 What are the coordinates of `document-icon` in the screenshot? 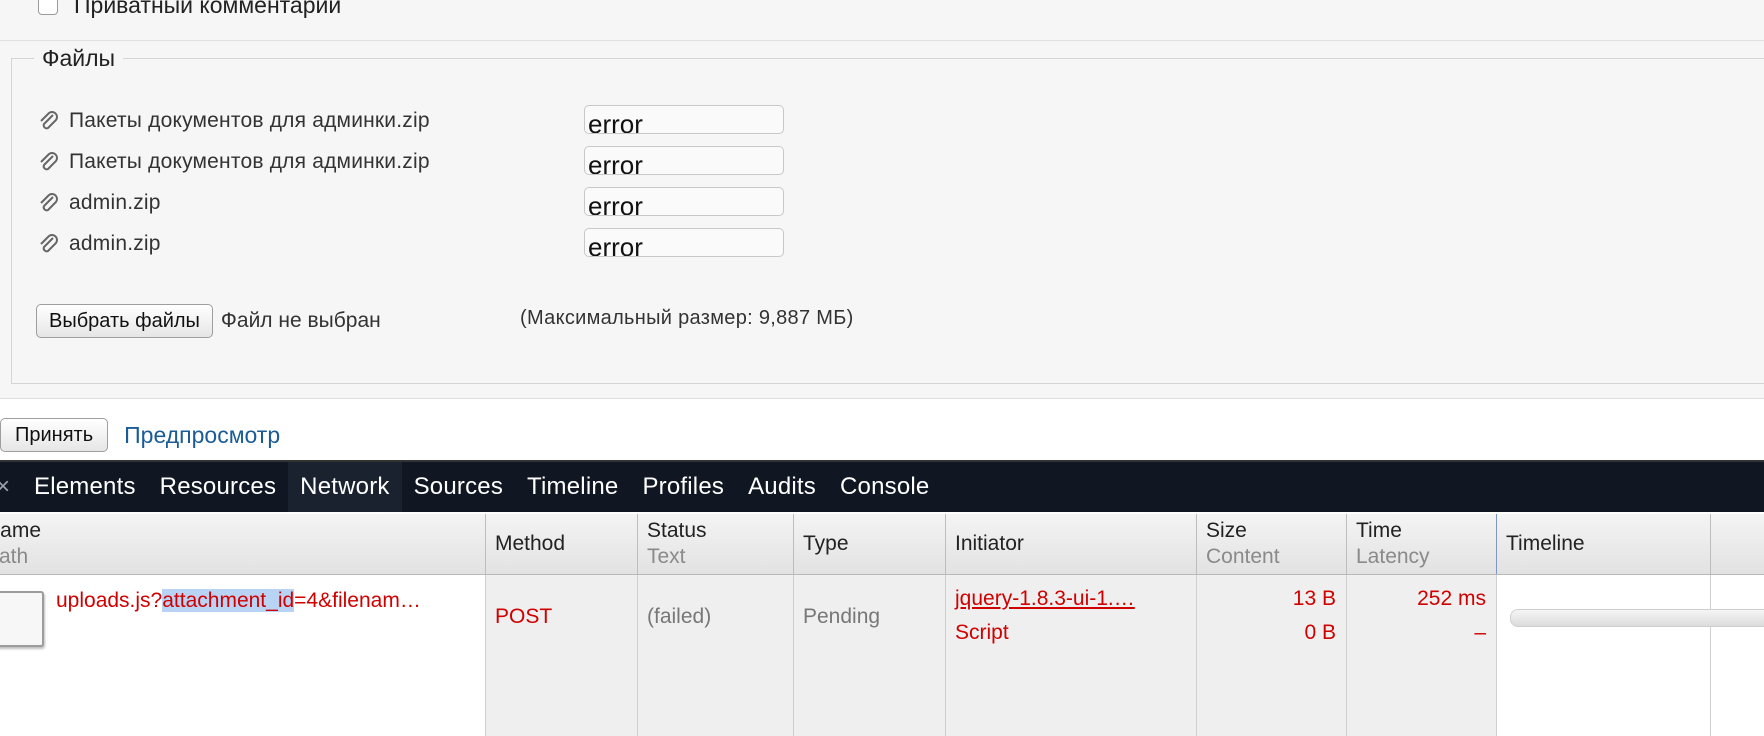 It's located at (22, 619).